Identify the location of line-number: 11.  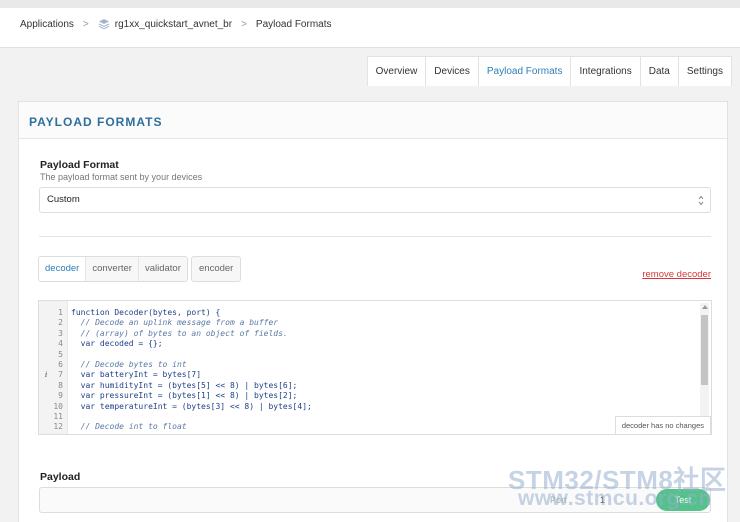
(58, 416).